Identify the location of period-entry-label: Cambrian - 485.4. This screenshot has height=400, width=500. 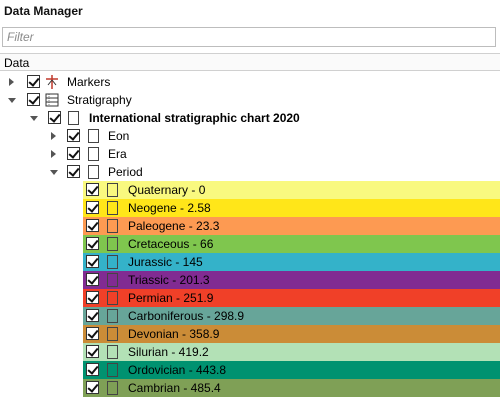
(174, 388).